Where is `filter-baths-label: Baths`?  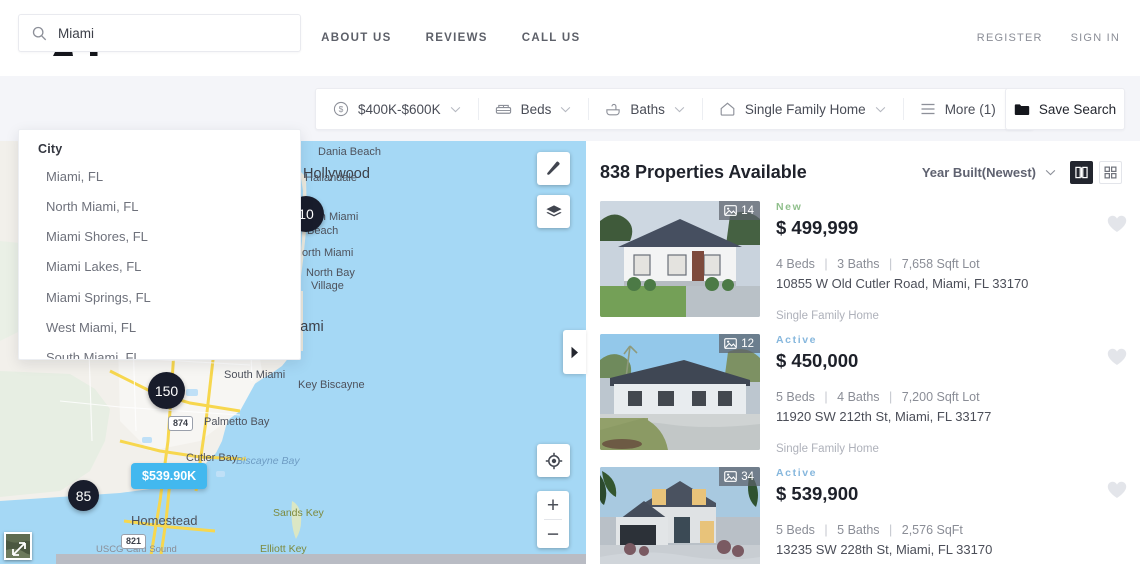 filter-baths-label: Baths is located at coordinates (647, 109).